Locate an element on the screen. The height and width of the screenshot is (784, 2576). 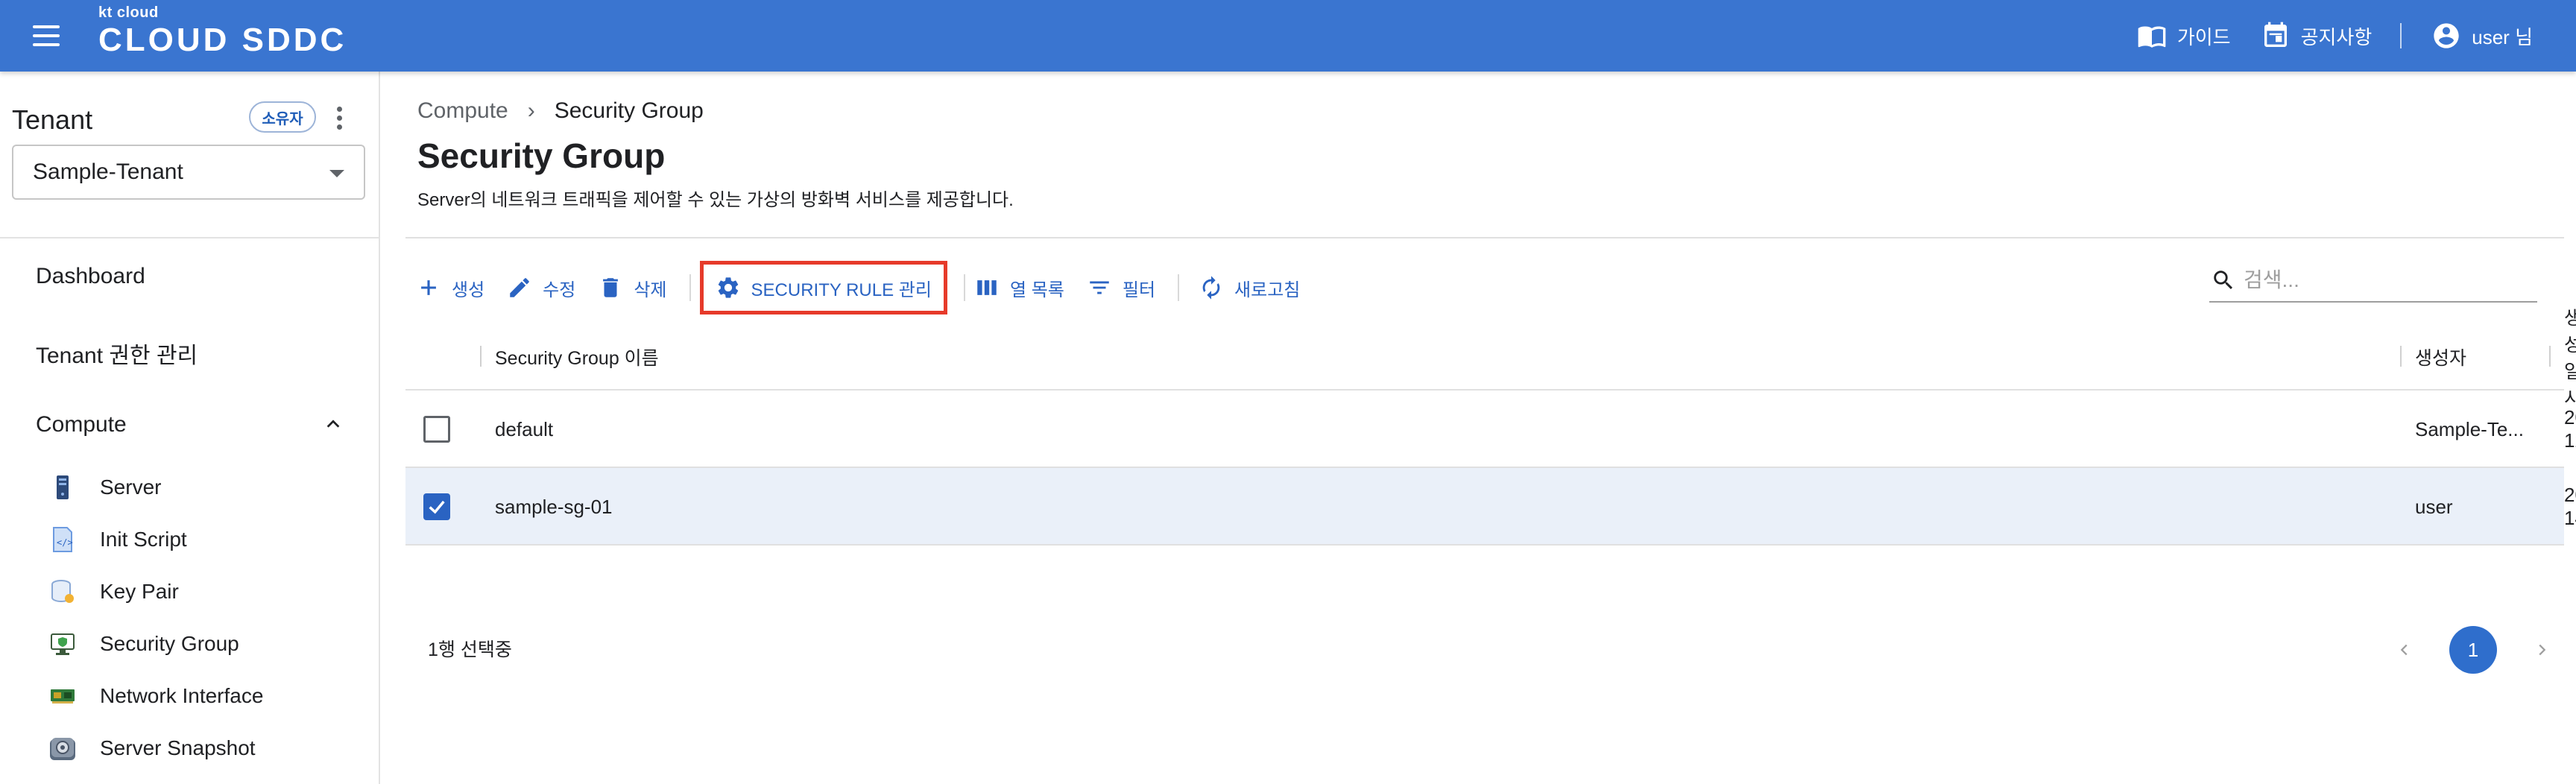
header-divider is located at coordinates (2401, 35).